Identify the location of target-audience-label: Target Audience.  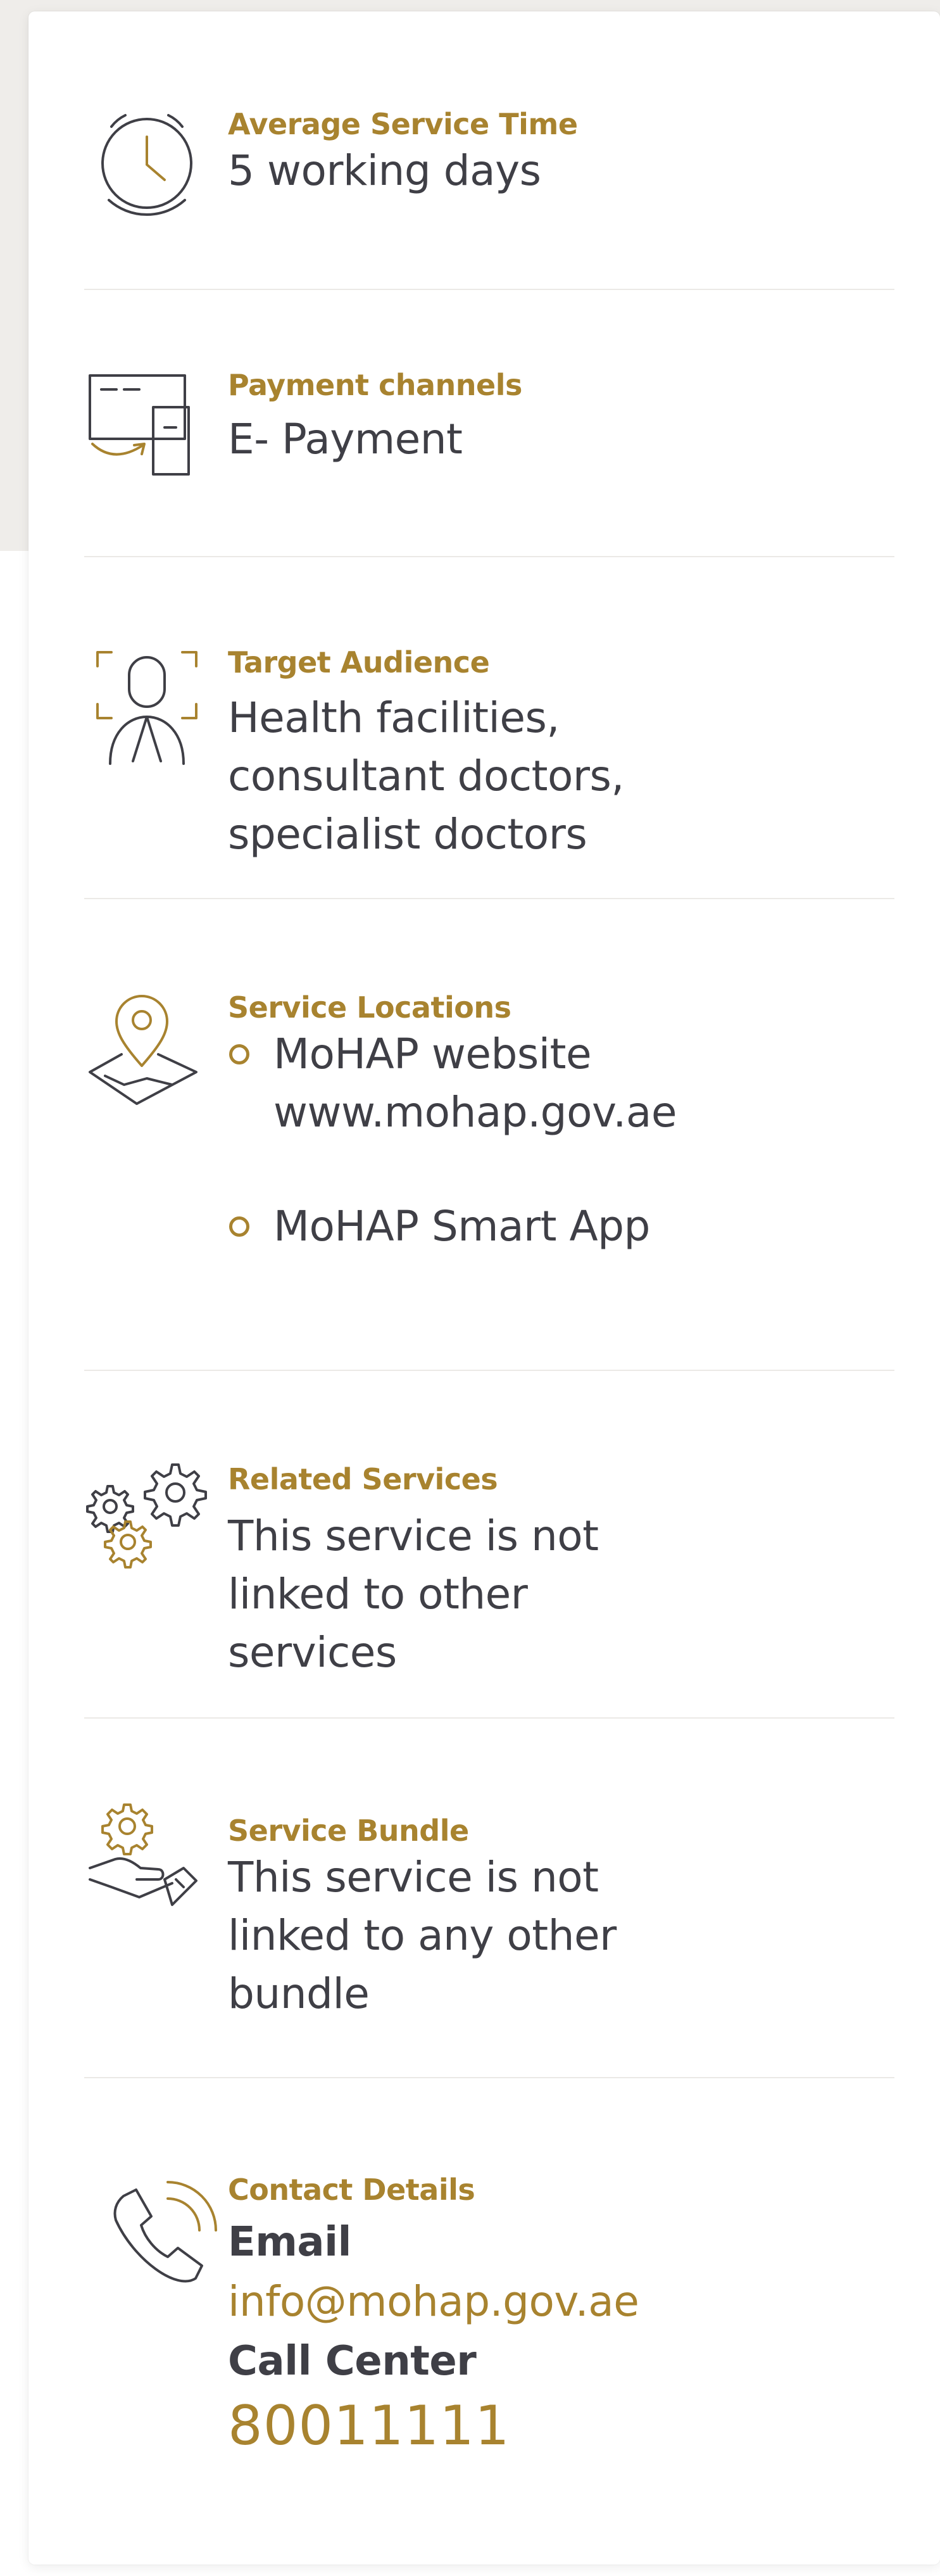
(359, 662).